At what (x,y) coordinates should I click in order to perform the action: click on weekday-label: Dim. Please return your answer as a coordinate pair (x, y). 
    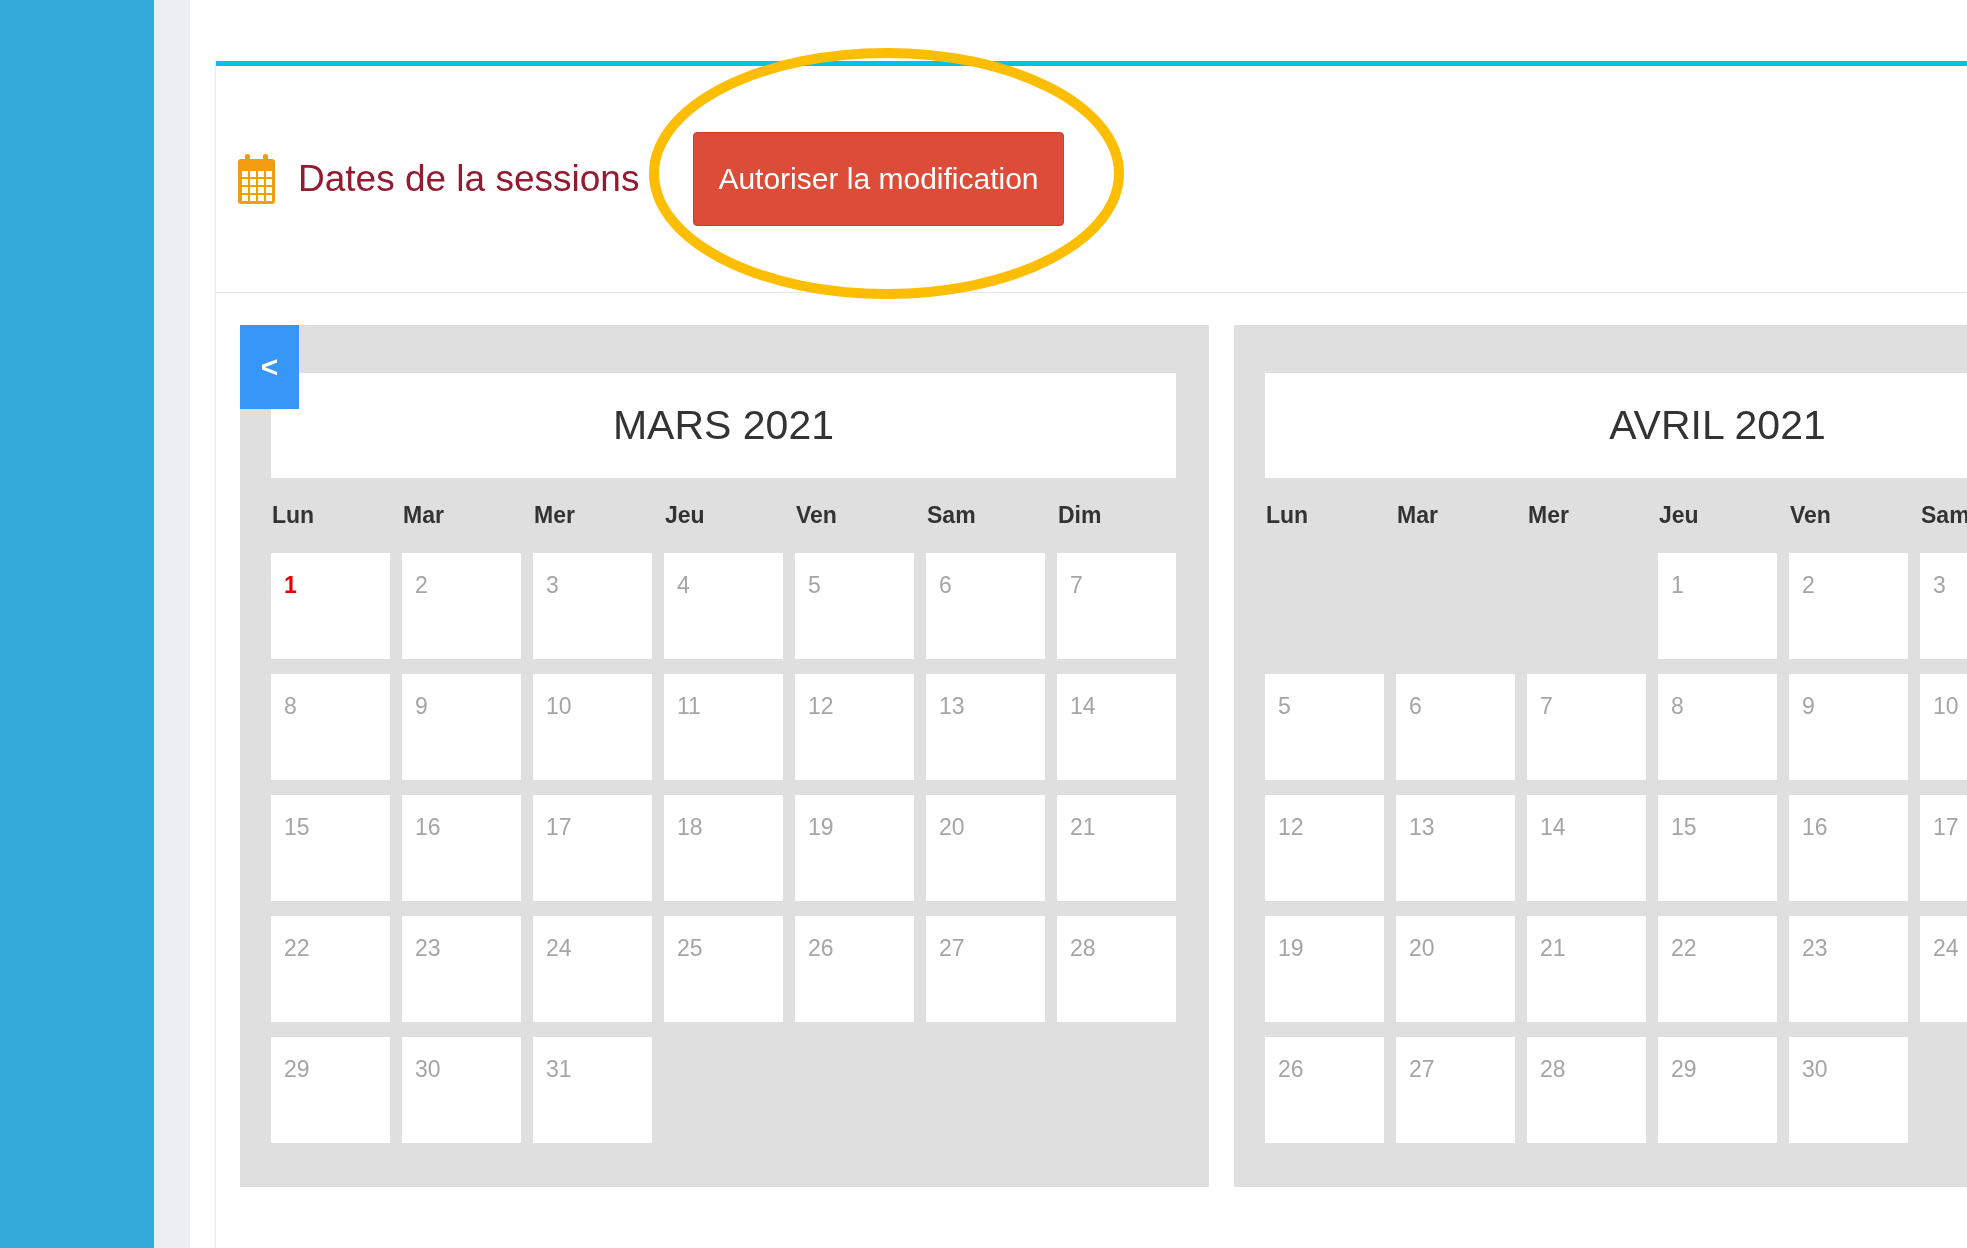
    Looking at the image, I should click on (1079, 515).